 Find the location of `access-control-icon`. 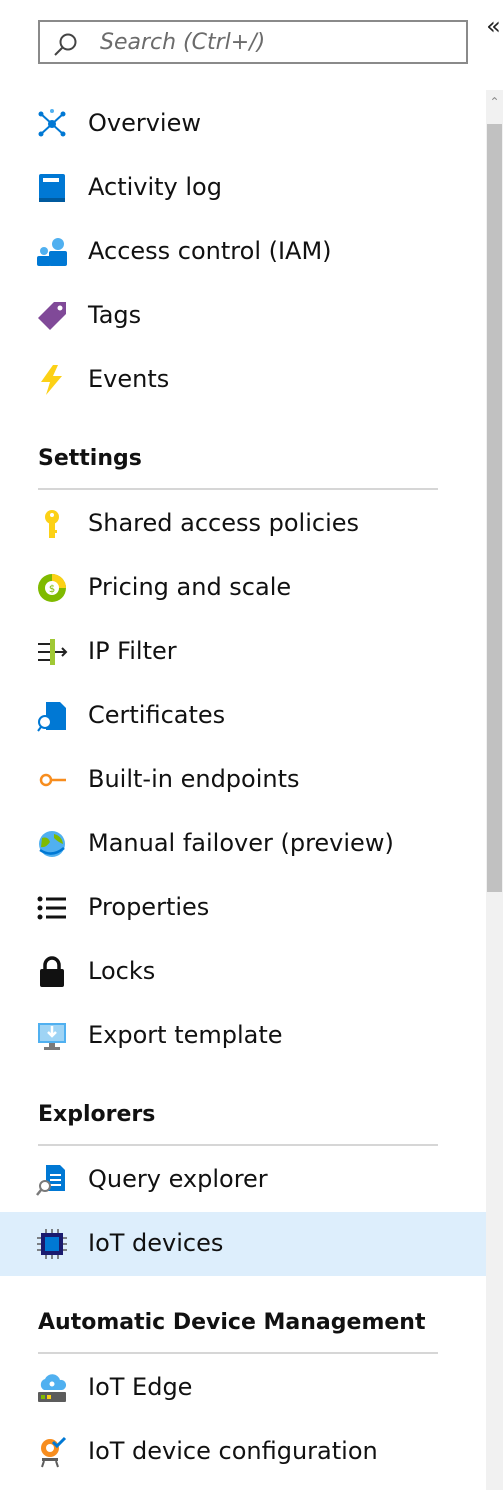

access-control-icon is located at coordinates (52, 252).